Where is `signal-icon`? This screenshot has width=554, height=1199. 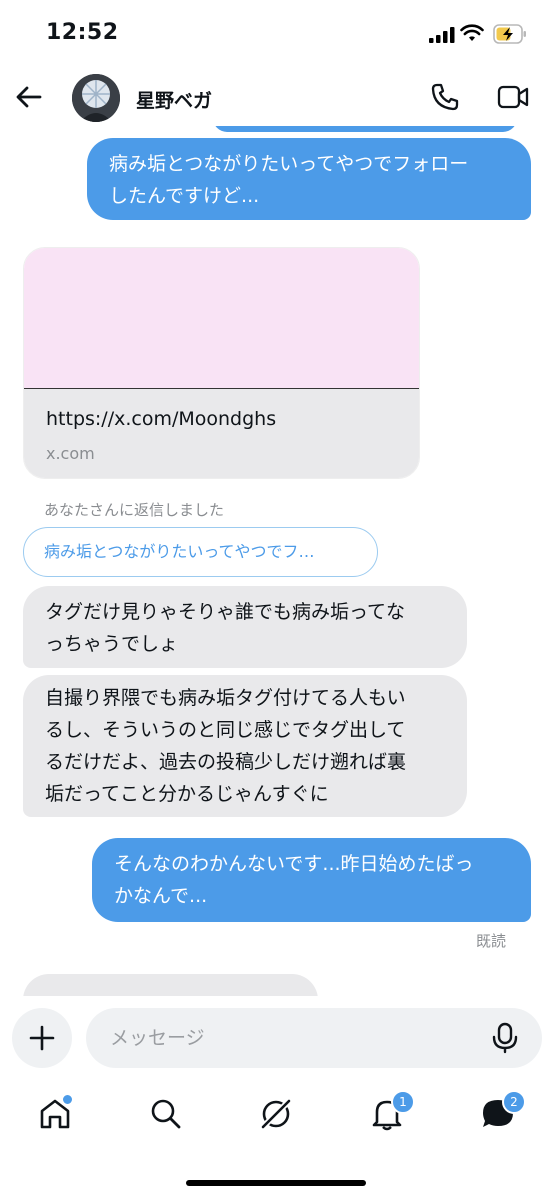
signal-icon is located at coordinates (442, 35).